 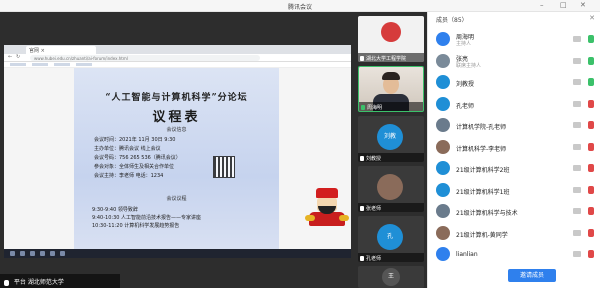 What do you see at coordinates (514, 104) in the screenshot?
I see `member-row: 孔老师` at bounding box center [514, 104].